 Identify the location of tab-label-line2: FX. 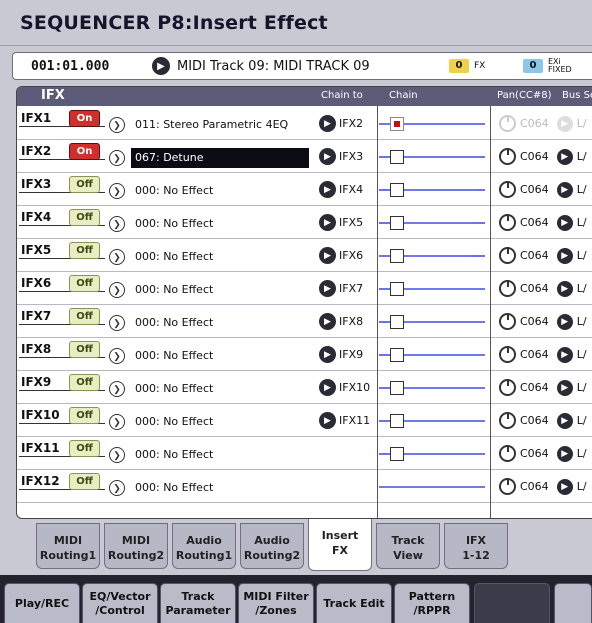
(340, 550).